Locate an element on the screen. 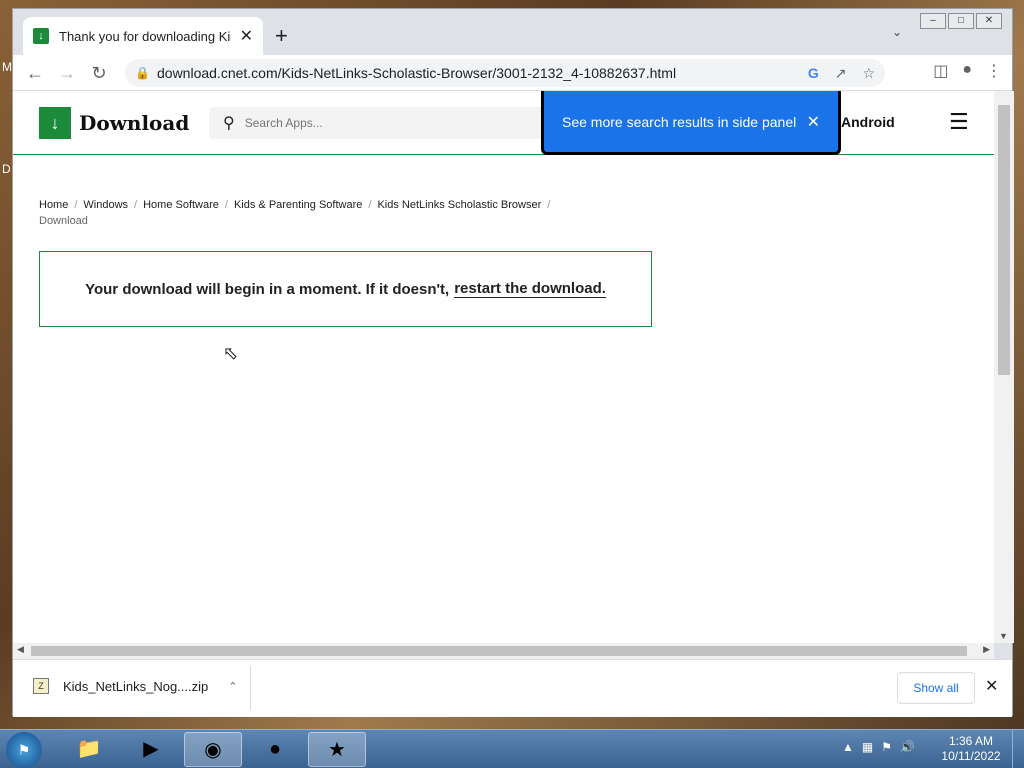 The width and height of the screenshot is (1024, 768). divider is located at coordinates (250, 688).